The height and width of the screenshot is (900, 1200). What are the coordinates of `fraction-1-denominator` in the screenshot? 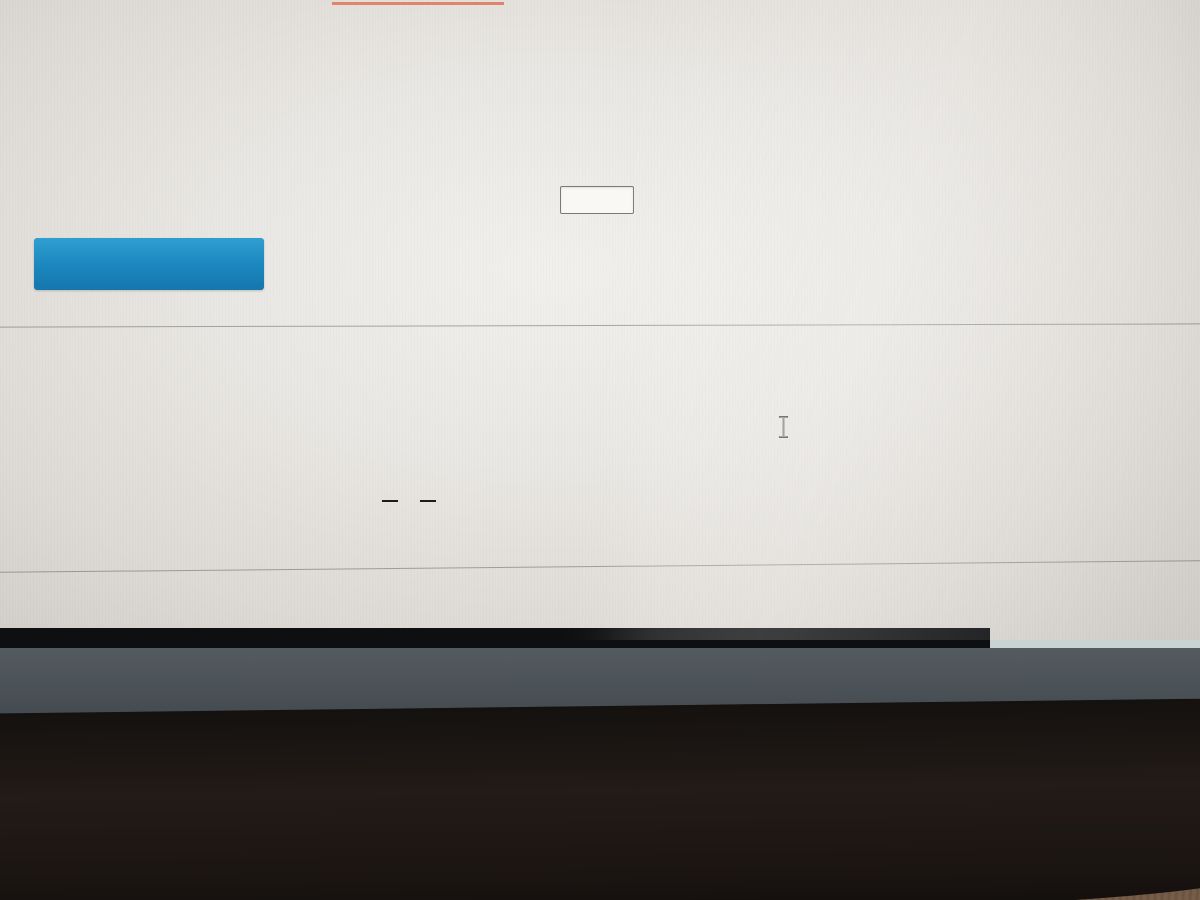 It's located at (390, 503).